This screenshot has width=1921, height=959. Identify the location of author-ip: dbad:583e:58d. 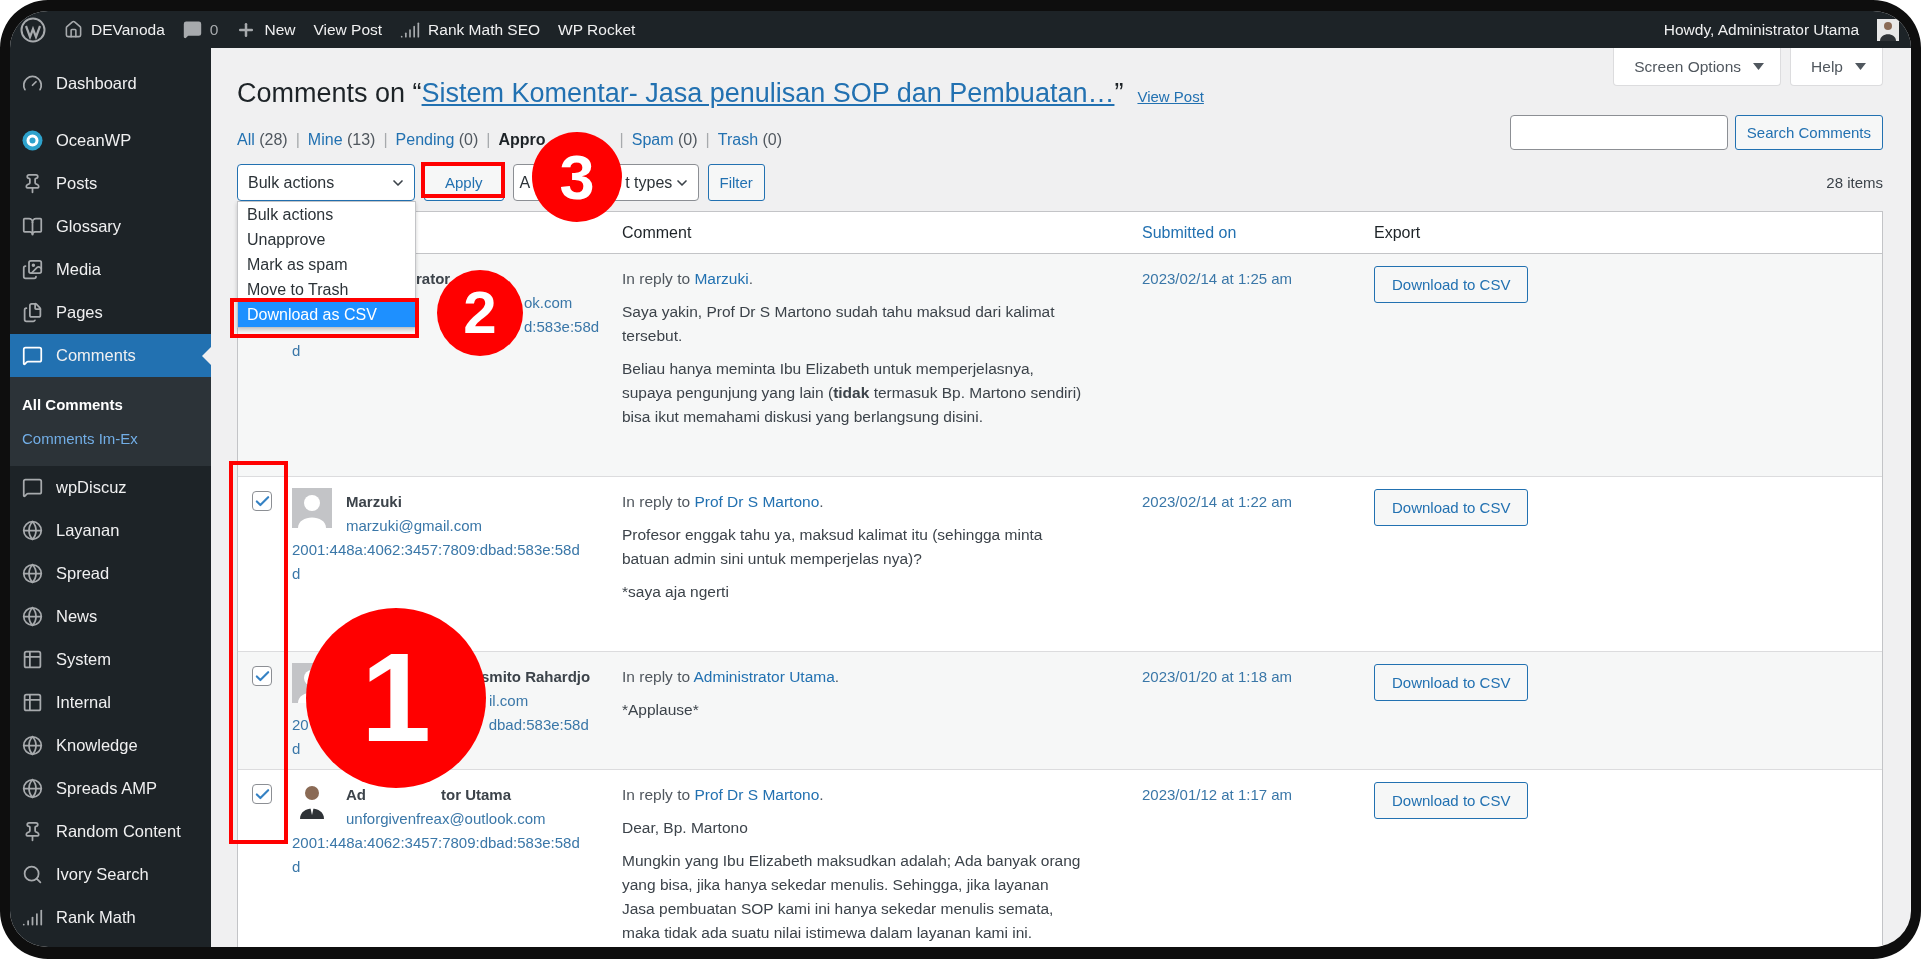
(538, 725).